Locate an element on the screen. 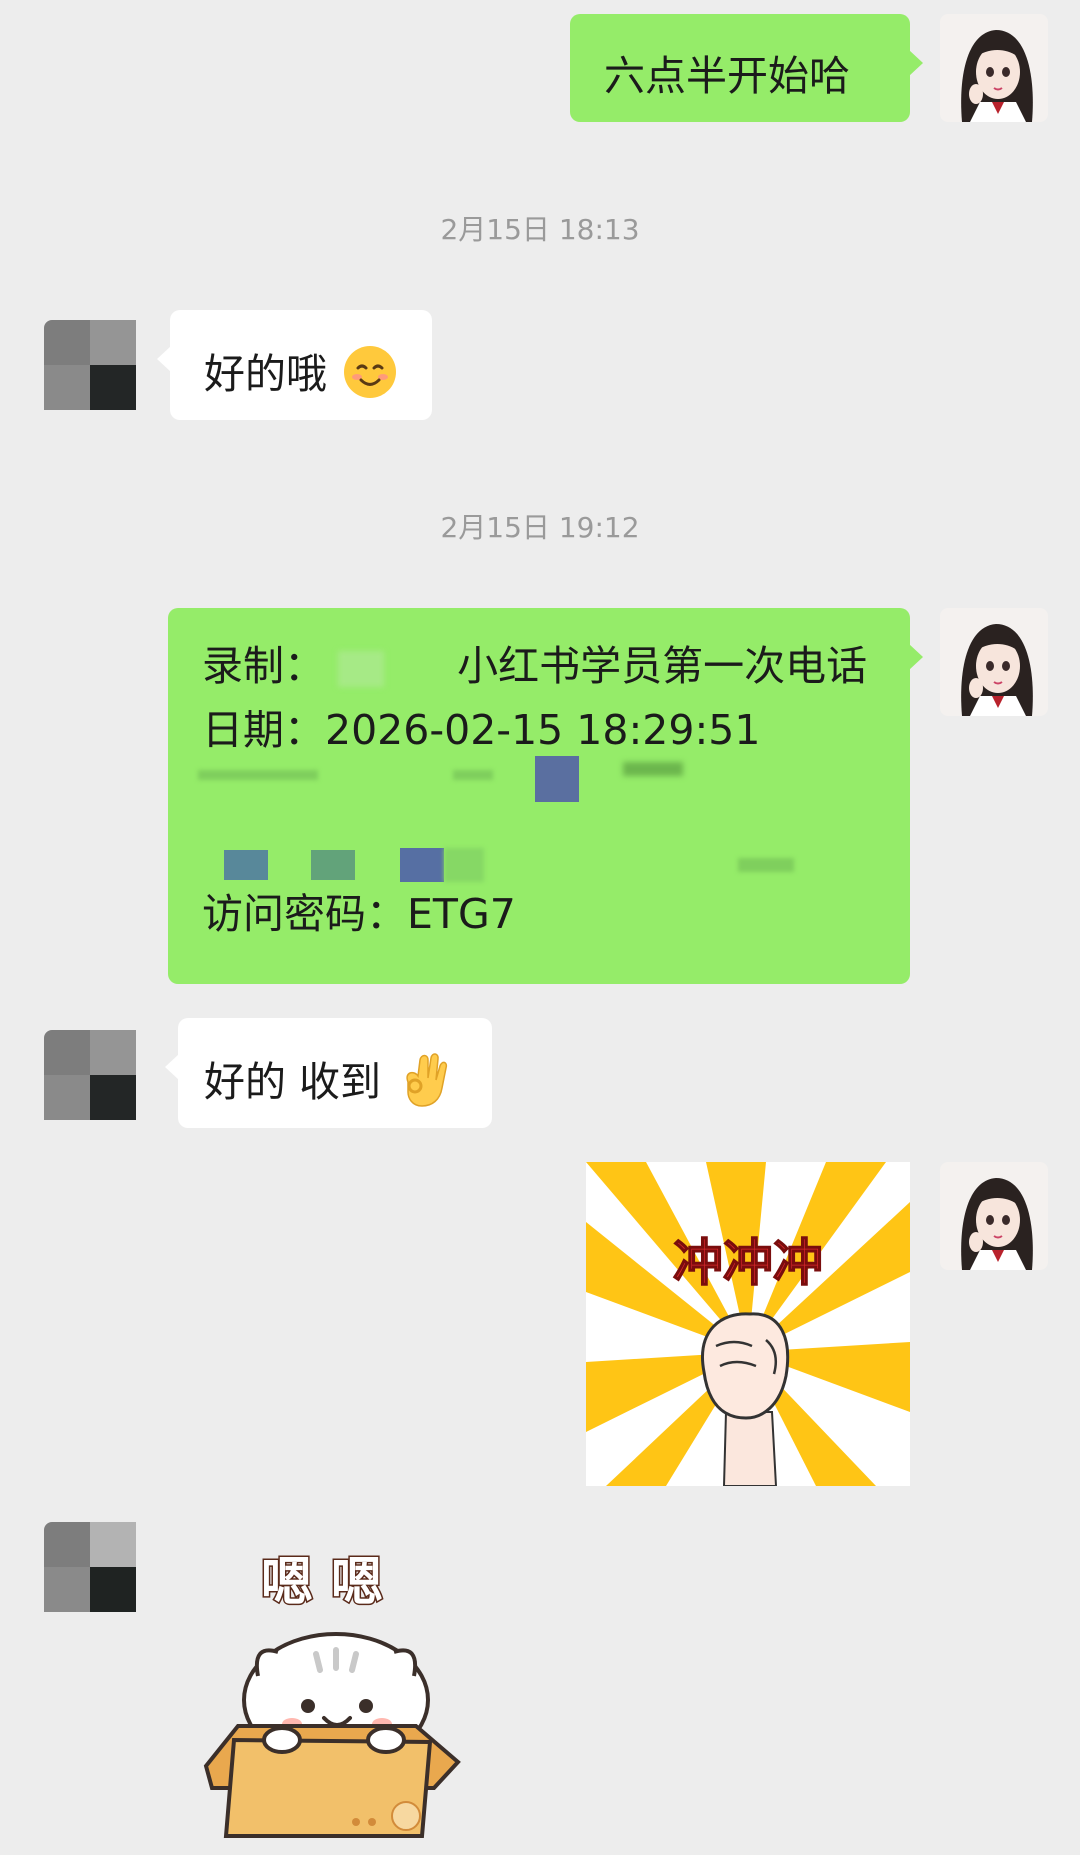 This screenshot has width=1080, height=1855. smile-emoji-icon is located at coordinates (370, 377).